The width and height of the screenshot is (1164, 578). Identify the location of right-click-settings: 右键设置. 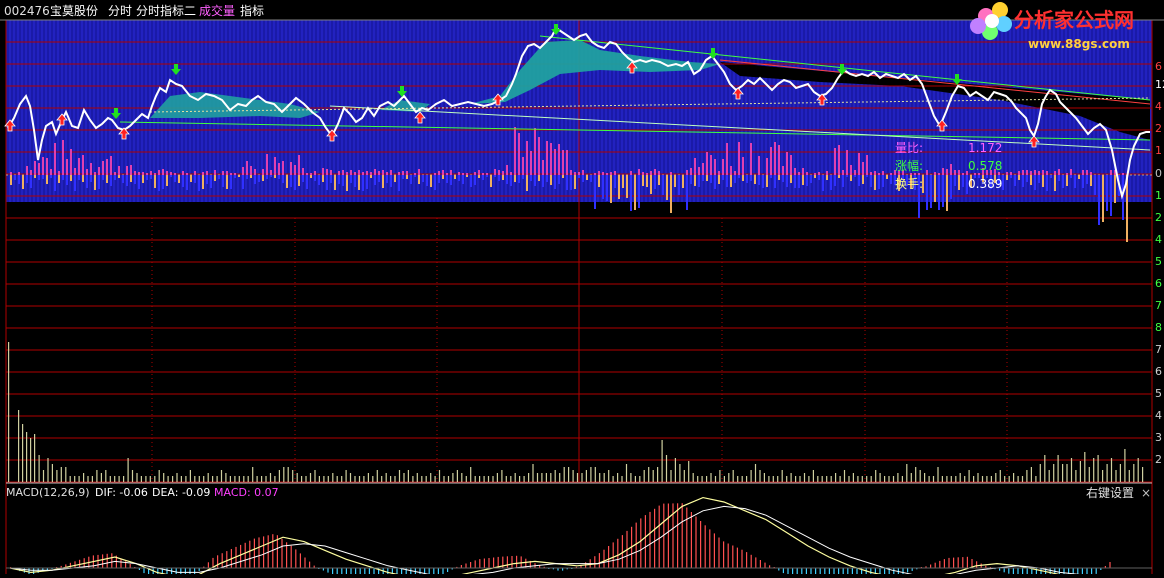
(1110, 492).